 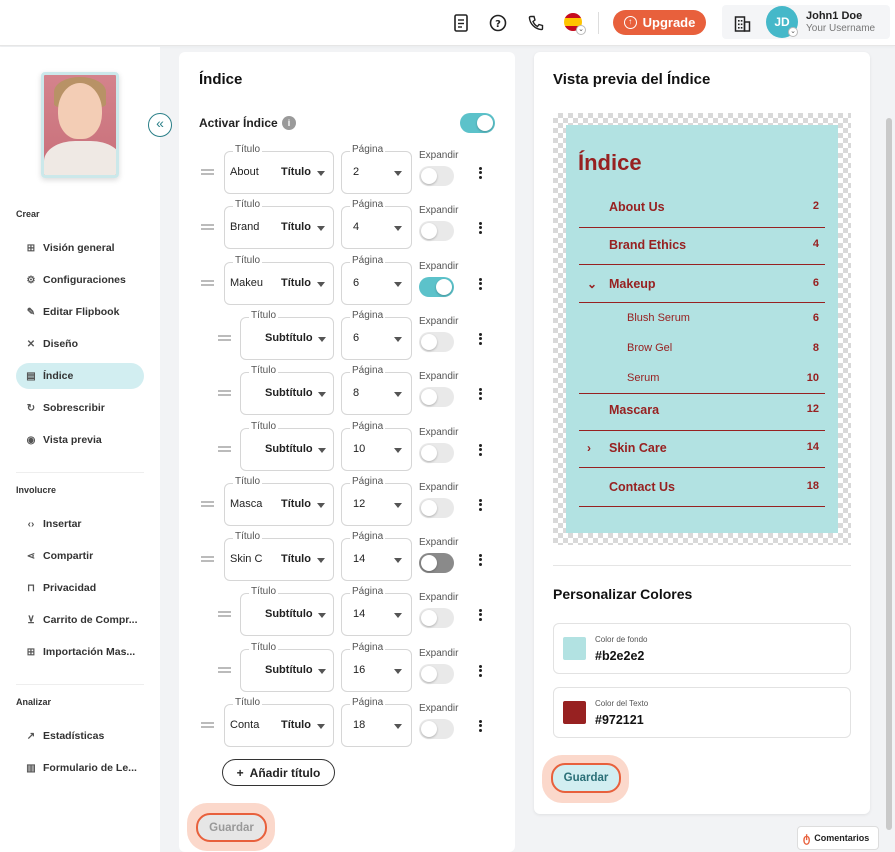 I want to click on title-field: Título Masca Título, so click(x=279, y=501).